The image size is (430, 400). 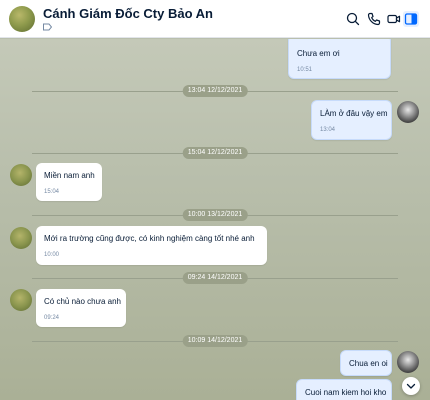 I want to click on date-separator: 10:09 14/12/2021, so click(x=215, y=341).